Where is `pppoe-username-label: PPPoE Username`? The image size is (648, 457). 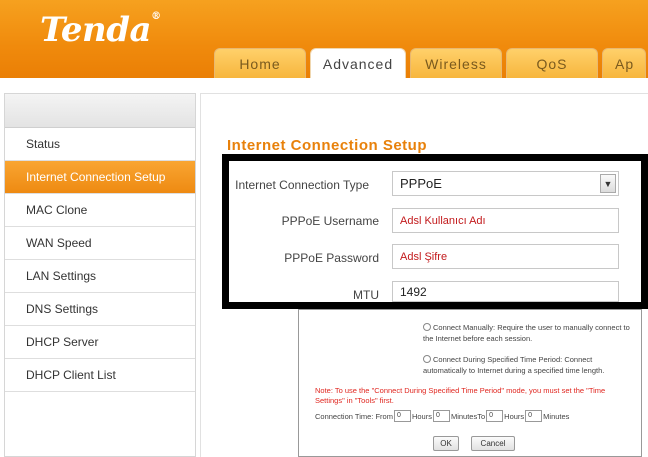 pppoe-username-label: PPPoE Username is located at coordinates (330, 221).